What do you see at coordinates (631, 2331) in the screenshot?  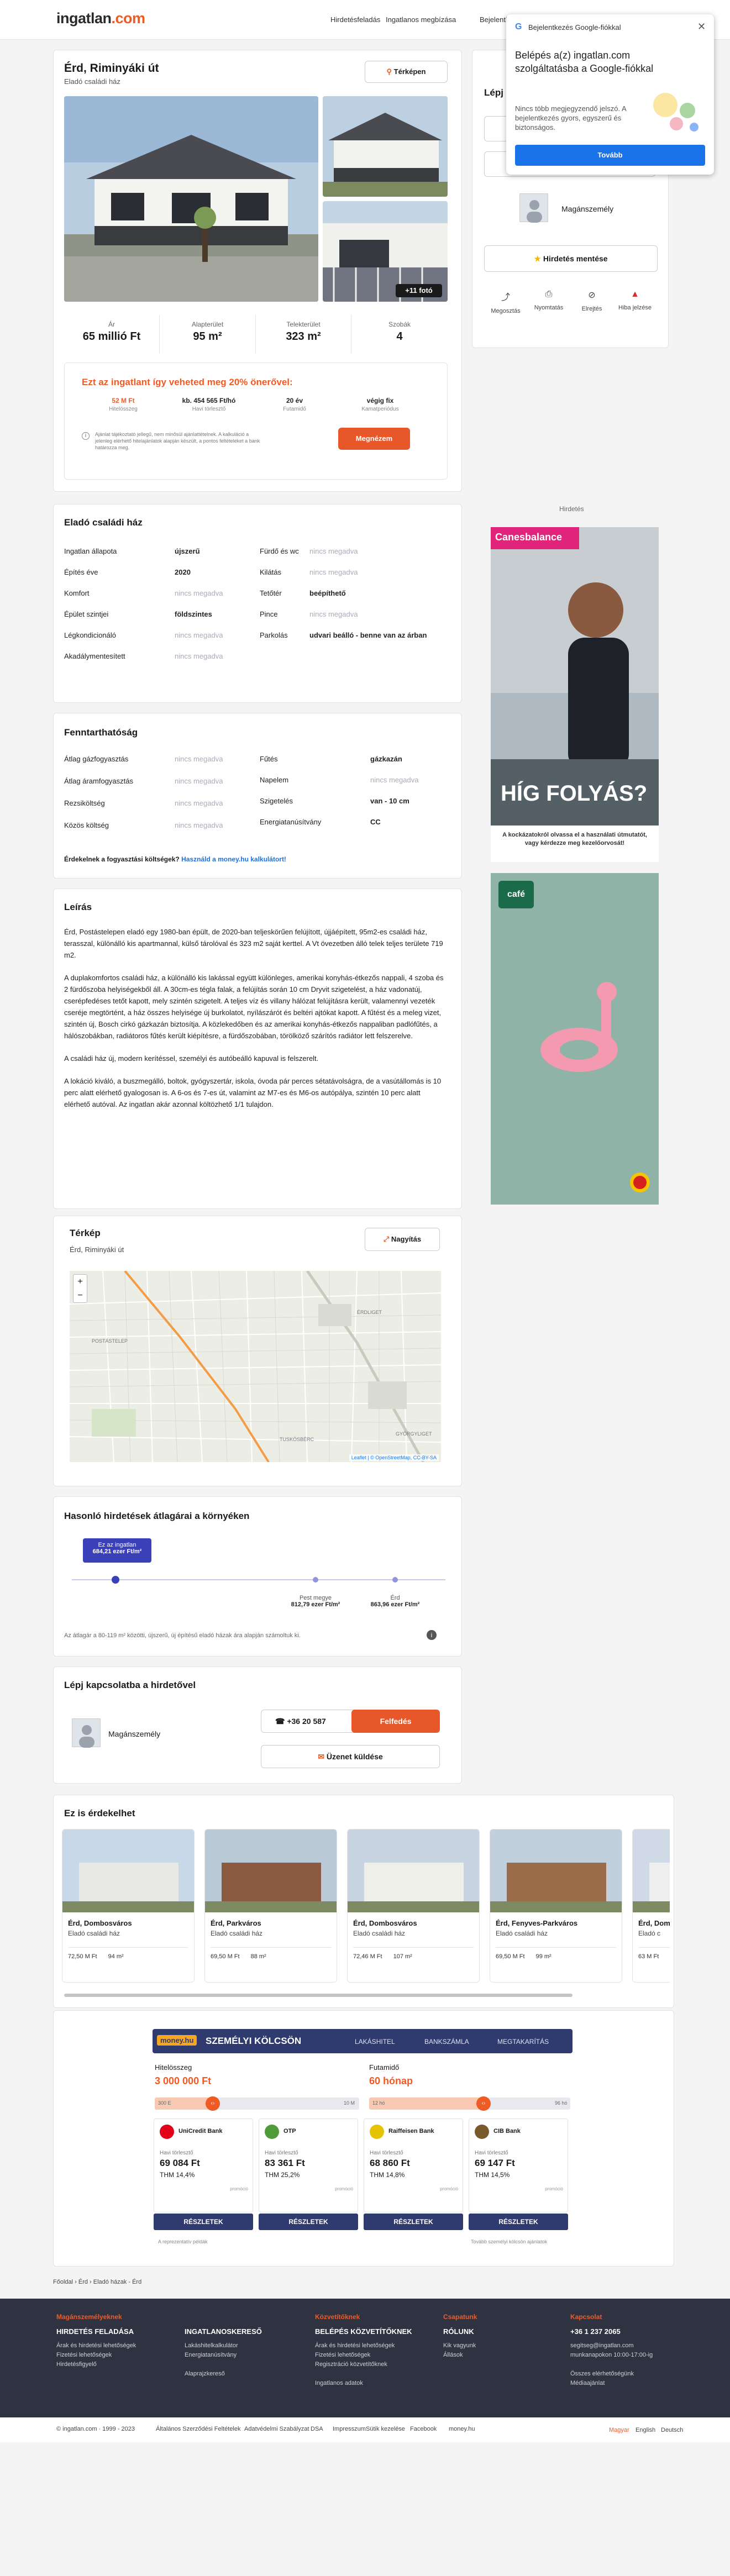 I see `footer-col-title: +36 1 237 2065` at bounding box center [631, 2331].